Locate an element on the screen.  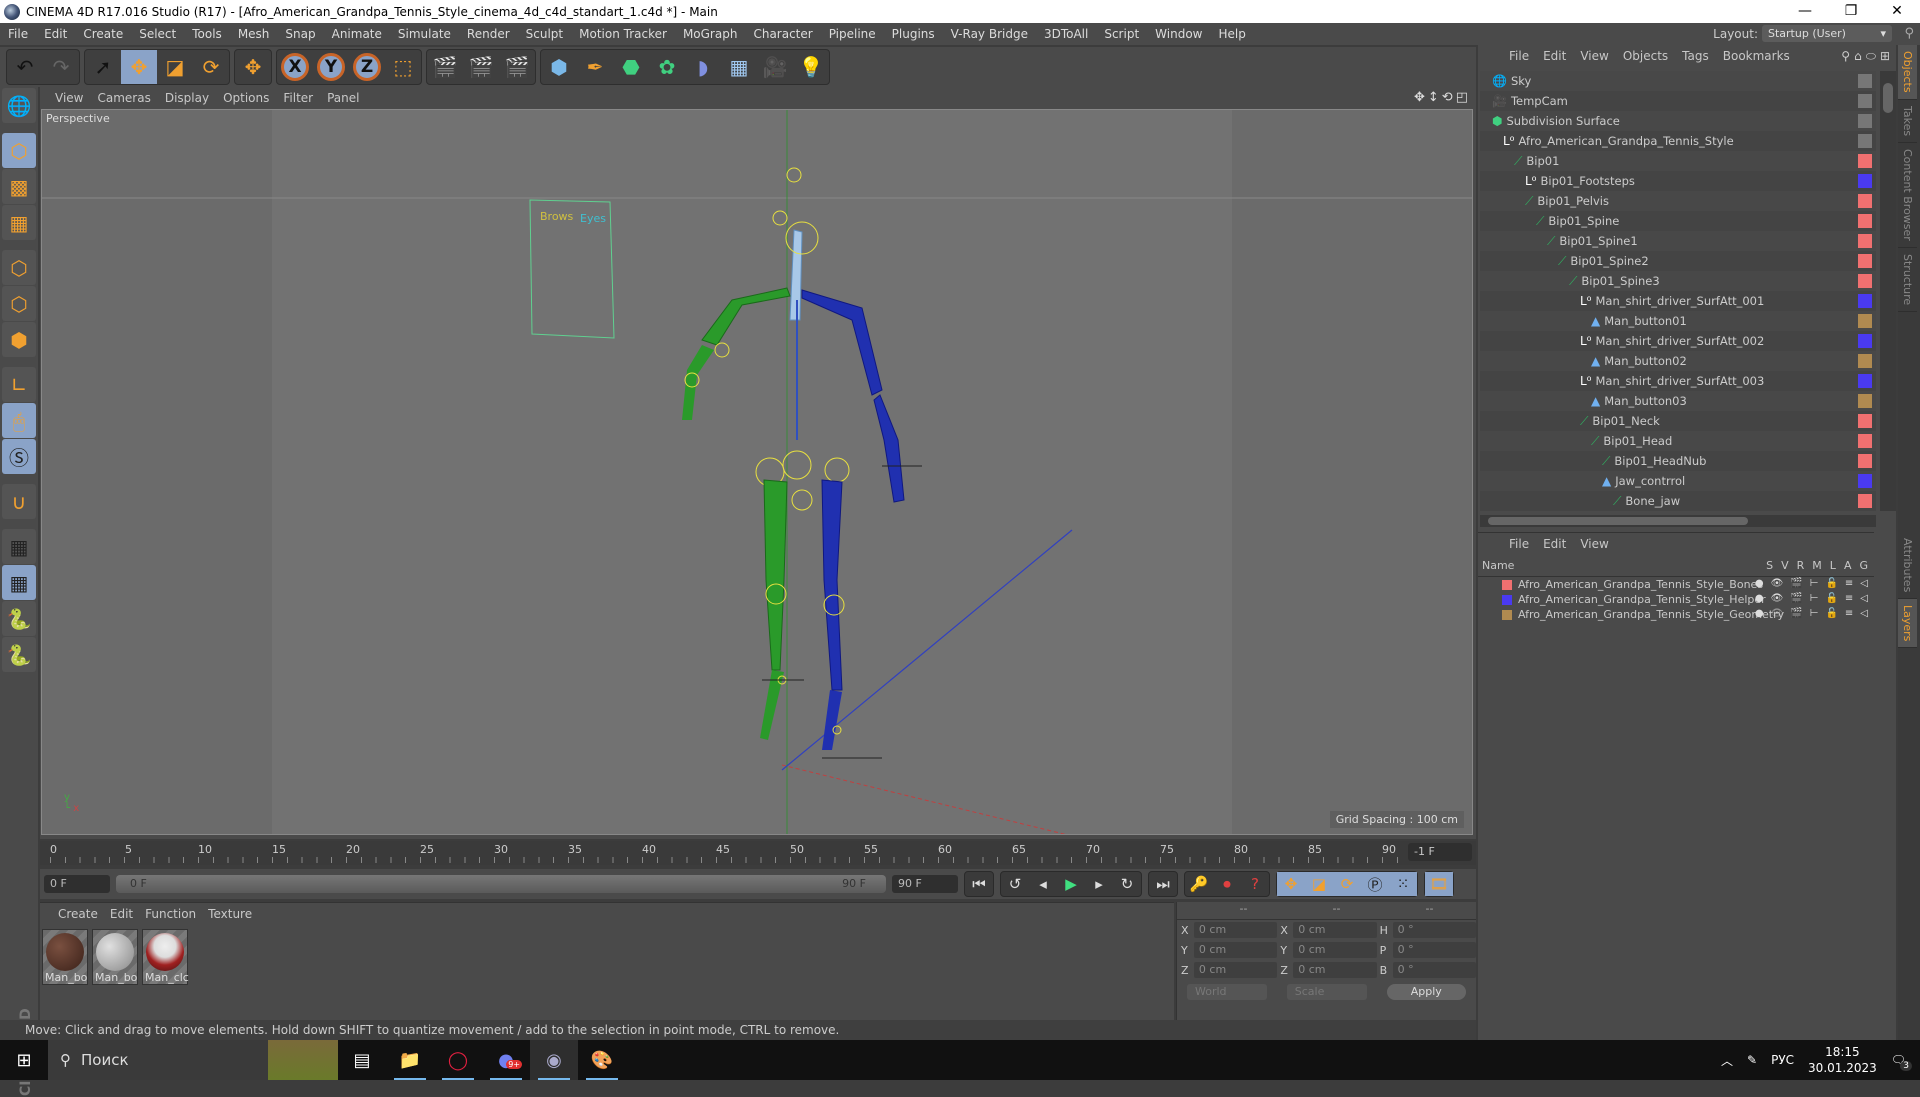
preview-range-slider: 0 F 90 F is located at coordinates (501, 884).